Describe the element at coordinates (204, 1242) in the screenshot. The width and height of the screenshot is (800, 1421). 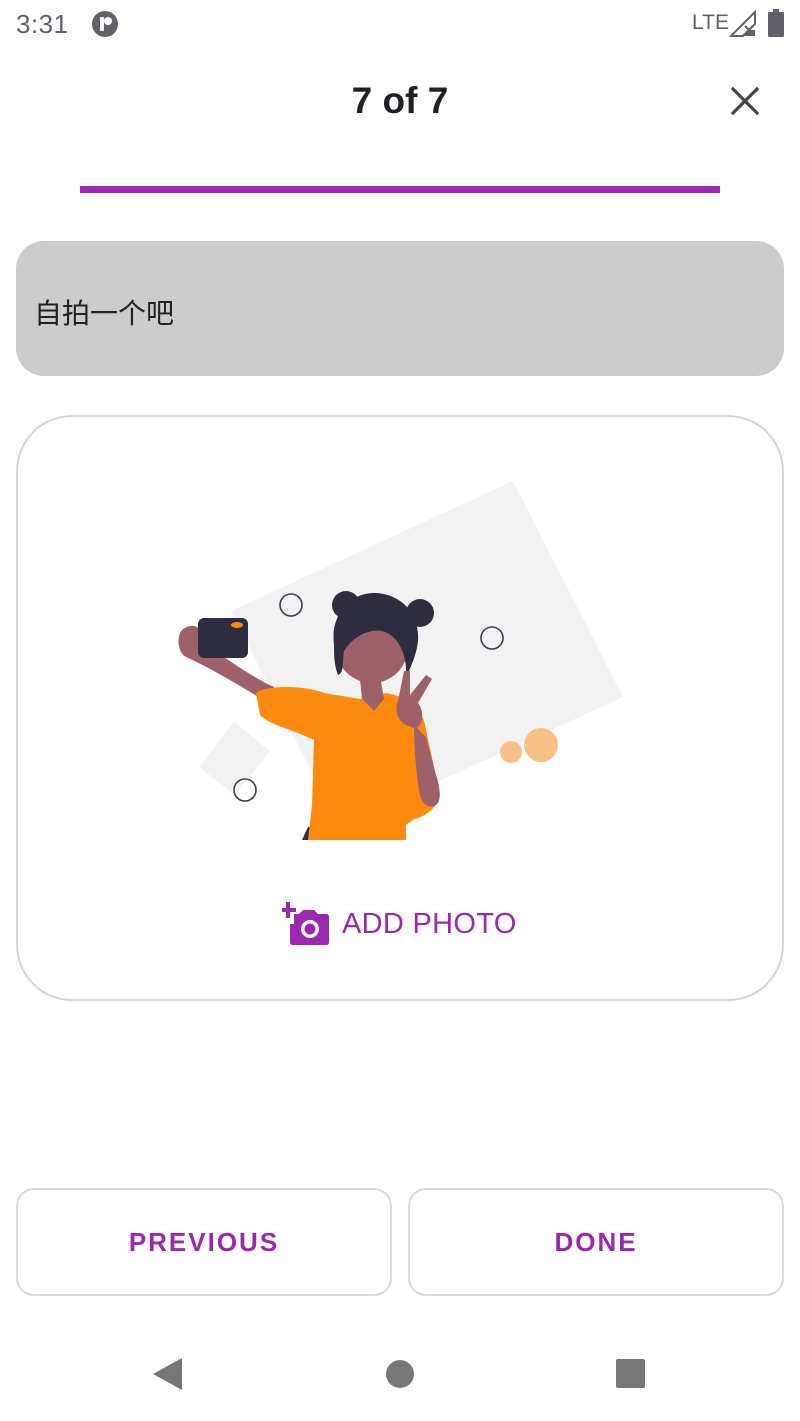
I see `previous-button: PREVIOUS` at that location.